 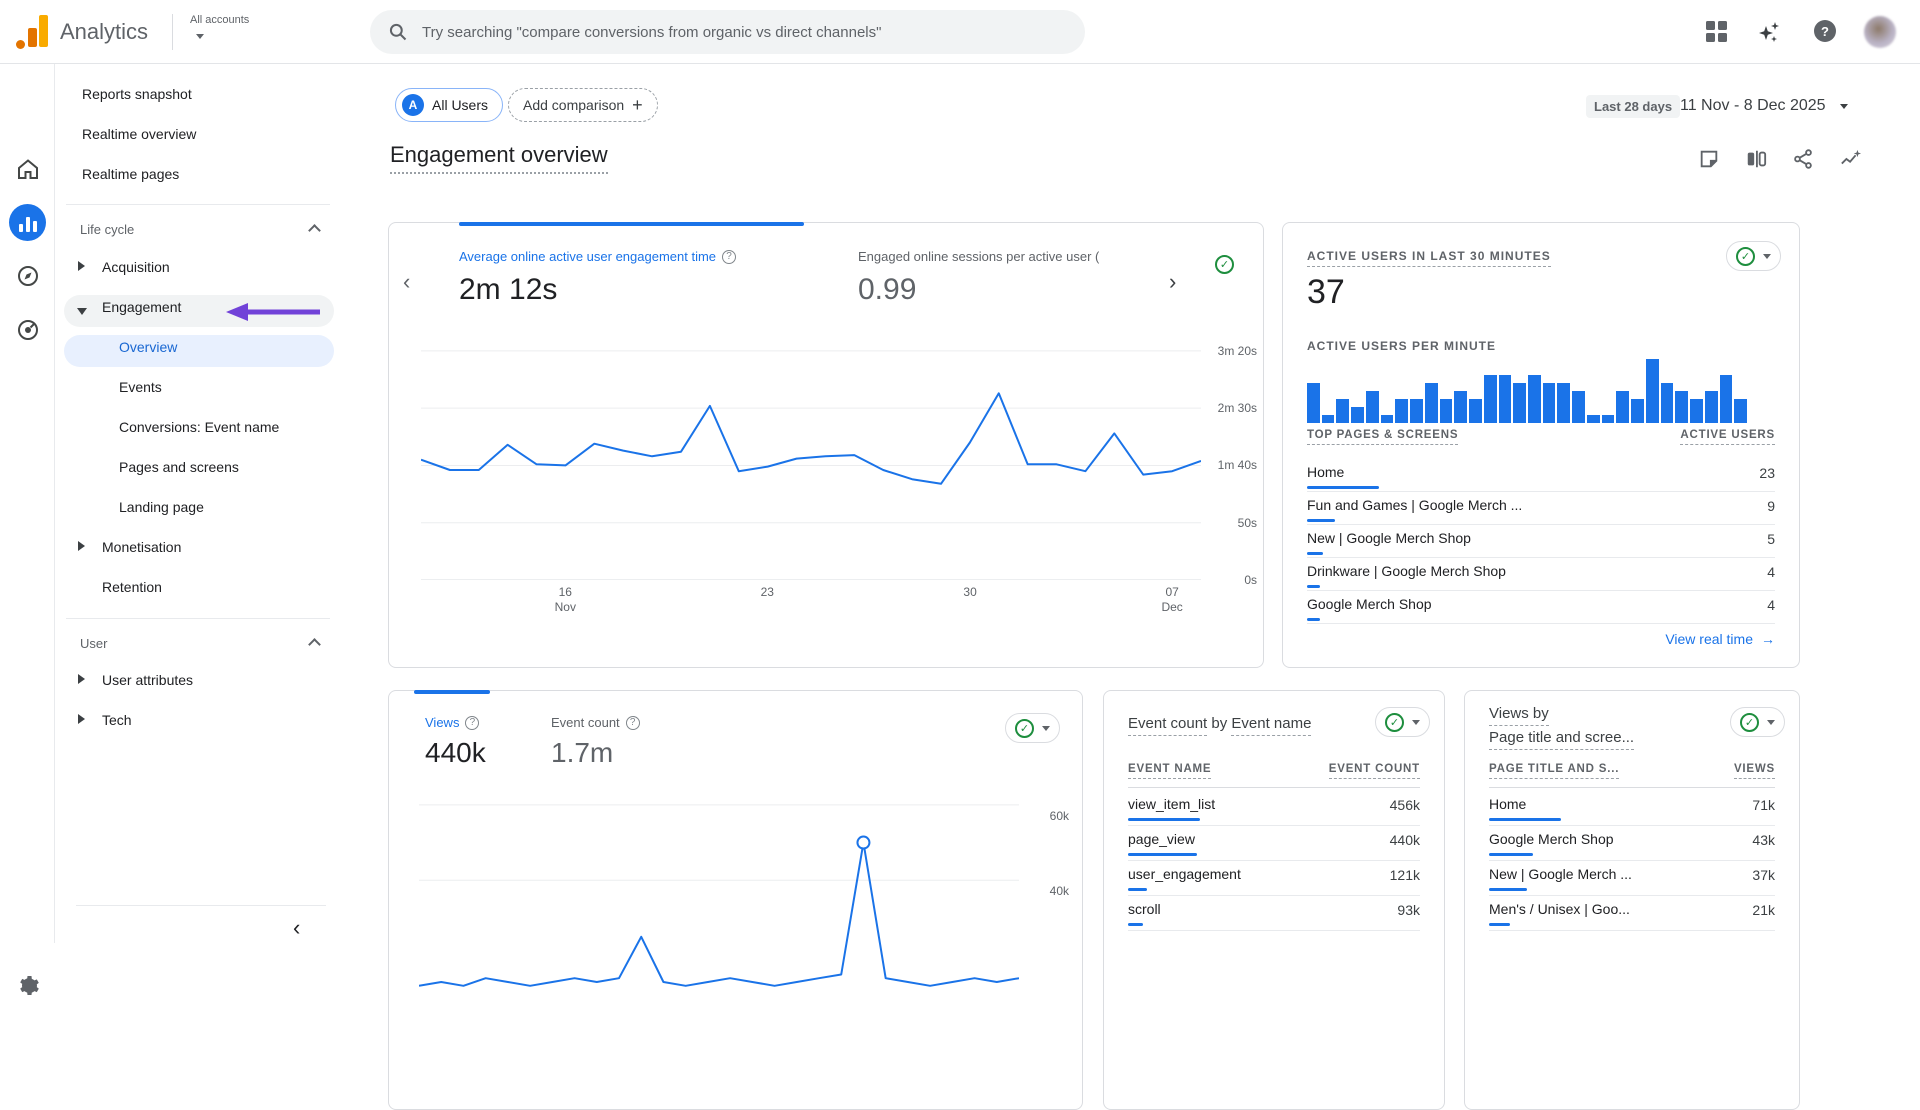 I want to click on account-picker-label: All accounts, so click(x=219, y=20).